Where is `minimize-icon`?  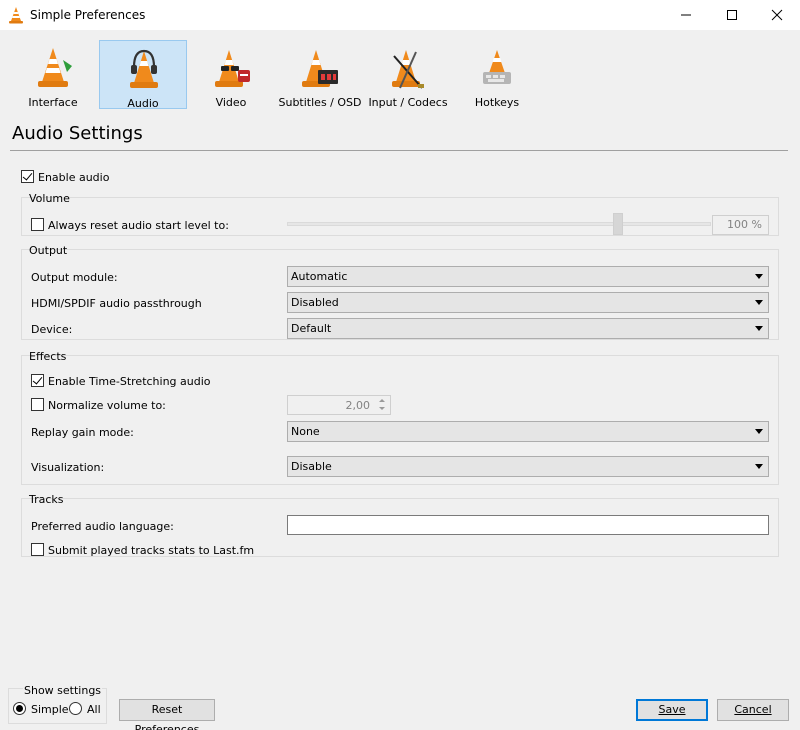
minimize-icon is located at coordinates (686, 15).